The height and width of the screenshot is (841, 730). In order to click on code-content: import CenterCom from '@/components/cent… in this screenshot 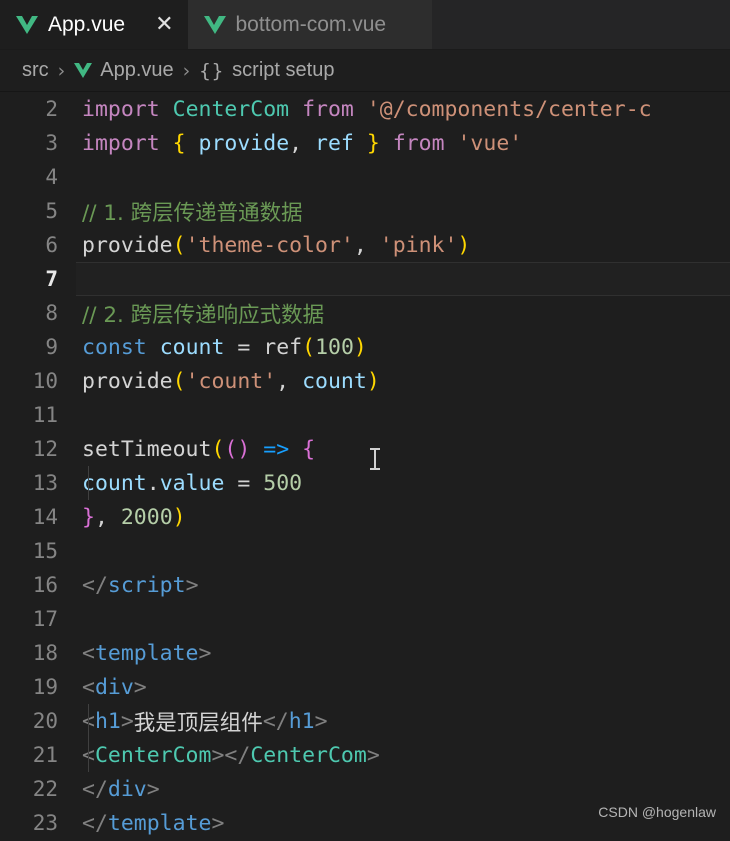, I will do `click(403, 109)`.